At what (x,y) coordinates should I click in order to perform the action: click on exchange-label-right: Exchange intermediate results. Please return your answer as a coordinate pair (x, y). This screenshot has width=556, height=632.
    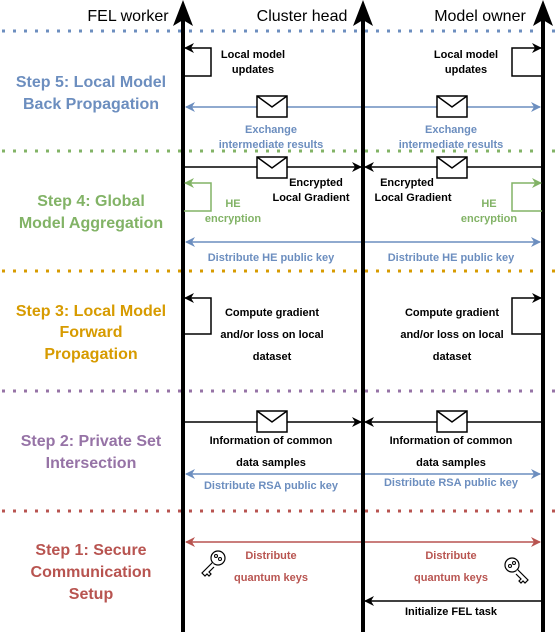
    Looking at the image, I should click on (451, 137).